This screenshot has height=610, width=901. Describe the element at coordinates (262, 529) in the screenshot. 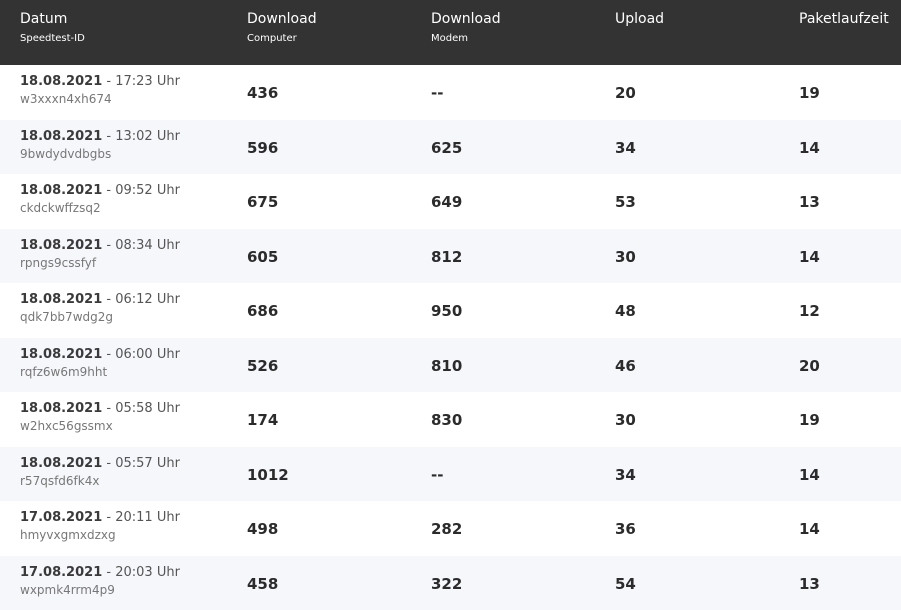

I see `download-computer-value: 498` at that location.